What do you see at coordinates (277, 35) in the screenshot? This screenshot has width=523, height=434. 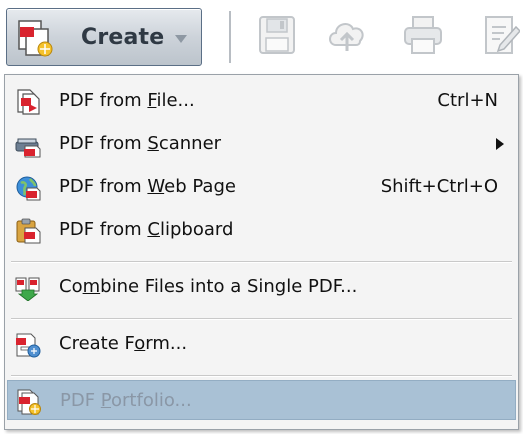 I see `save-icon` at bounding box center [277, 35].